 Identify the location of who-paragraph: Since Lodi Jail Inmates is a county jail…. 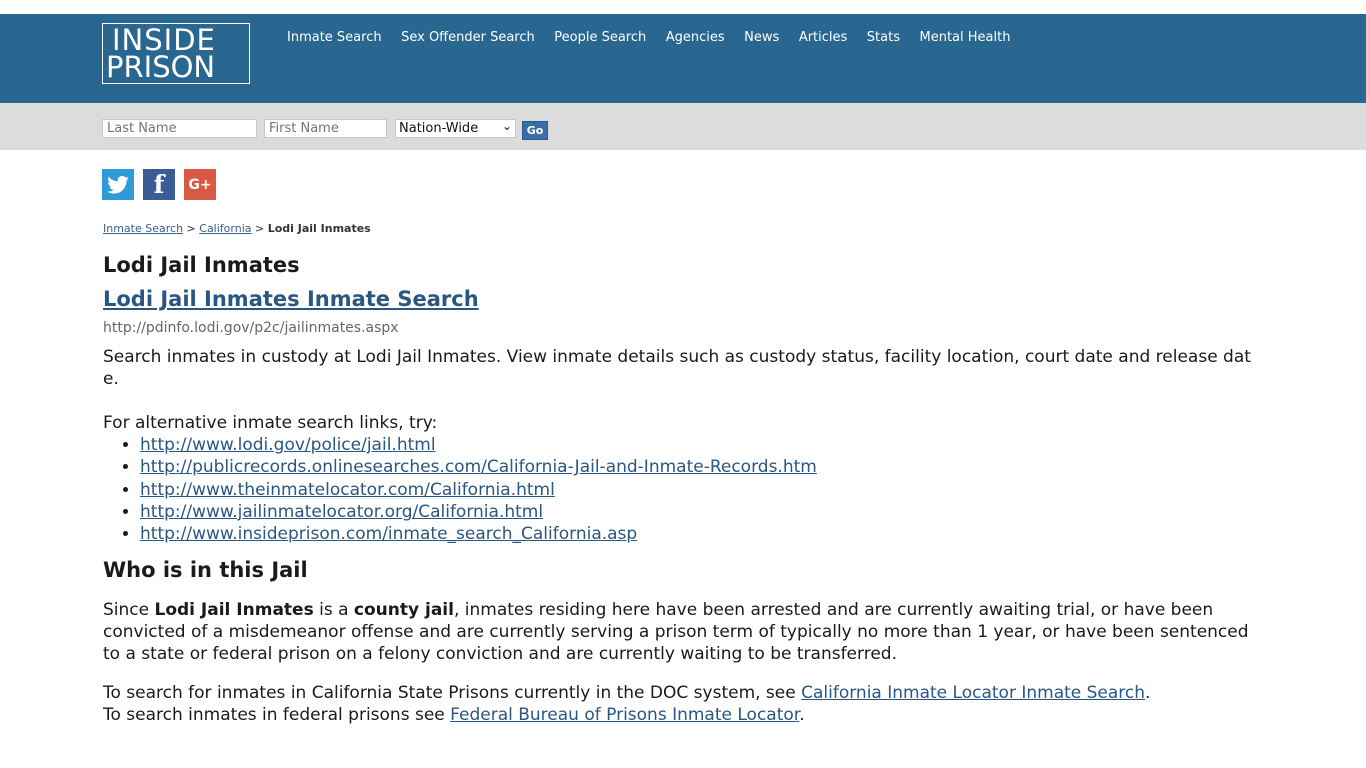
(683, 632).